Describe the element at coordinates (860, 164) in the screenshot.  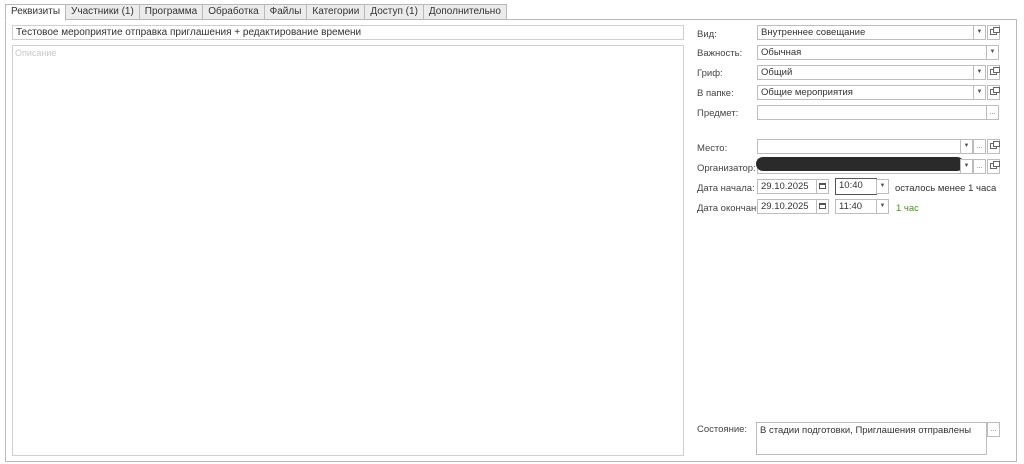
I see `redaction-mark` at that location.